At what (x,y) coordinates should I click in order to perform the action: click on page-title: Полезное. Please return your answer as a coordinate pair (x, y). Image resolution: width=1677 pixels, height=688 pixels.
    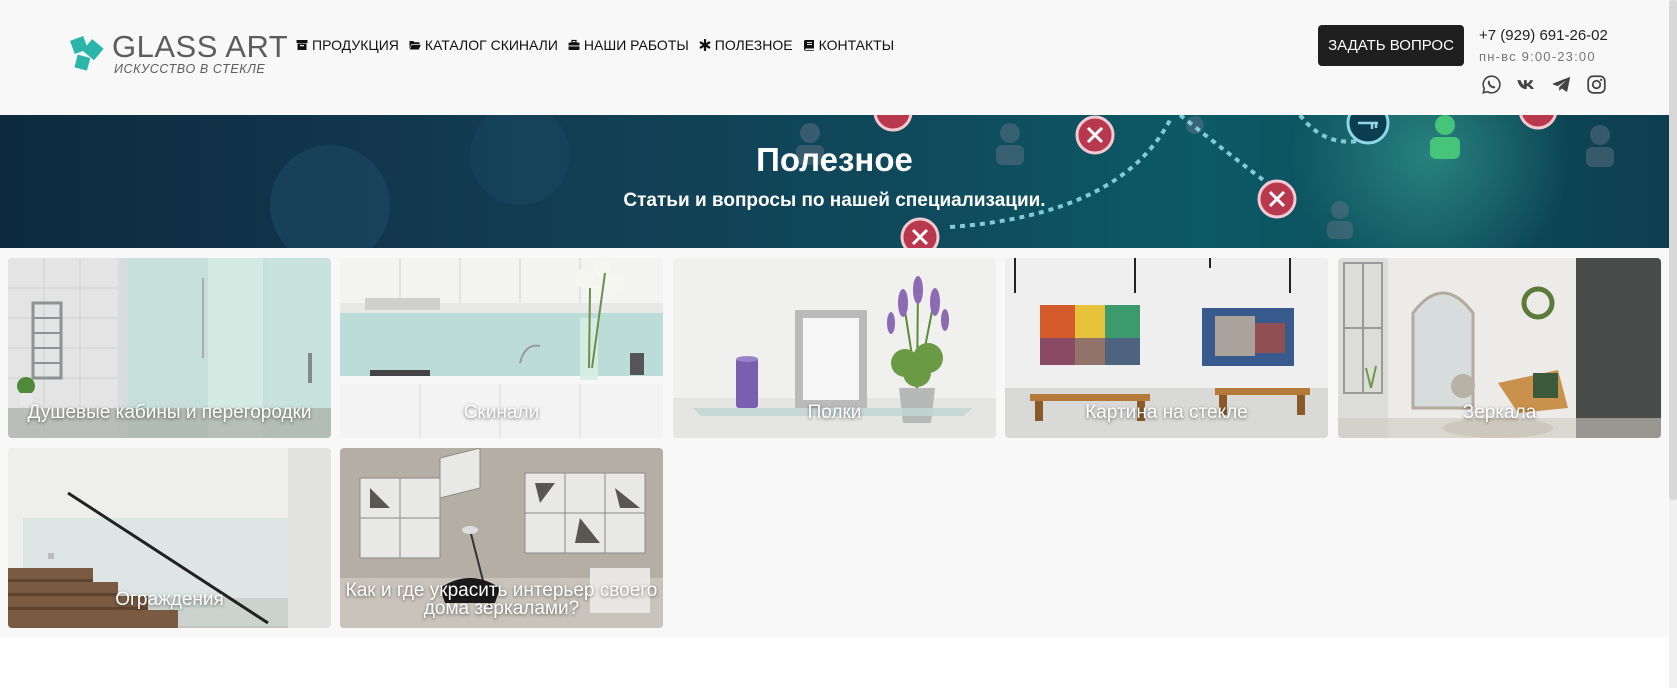
    Looking at the image, I should click on (834, 159).